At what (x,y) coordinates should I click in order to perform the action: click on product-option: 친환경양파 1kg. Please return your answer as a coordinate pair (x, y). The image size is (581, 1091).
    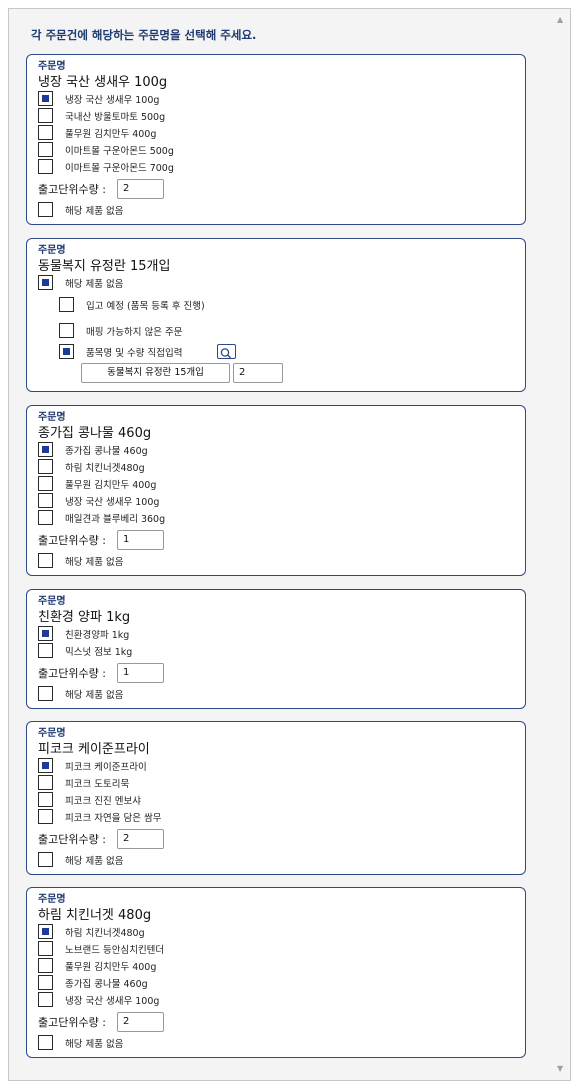
    Looking at the image, I should click on (188, 634).